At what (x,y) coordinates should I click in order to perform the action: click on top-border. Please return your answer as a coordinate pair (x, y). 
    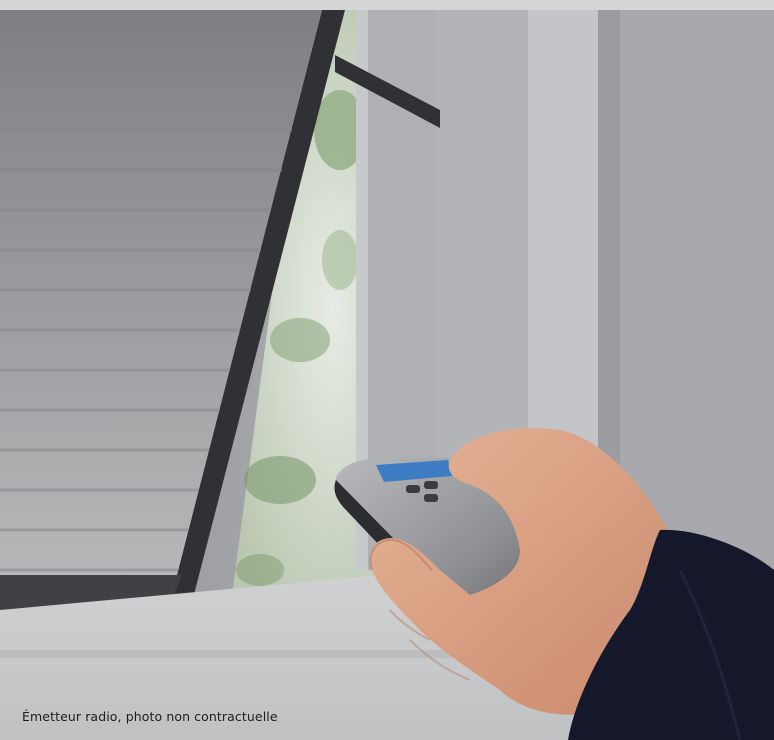
    Looking at the image, I should click on (387, 5).